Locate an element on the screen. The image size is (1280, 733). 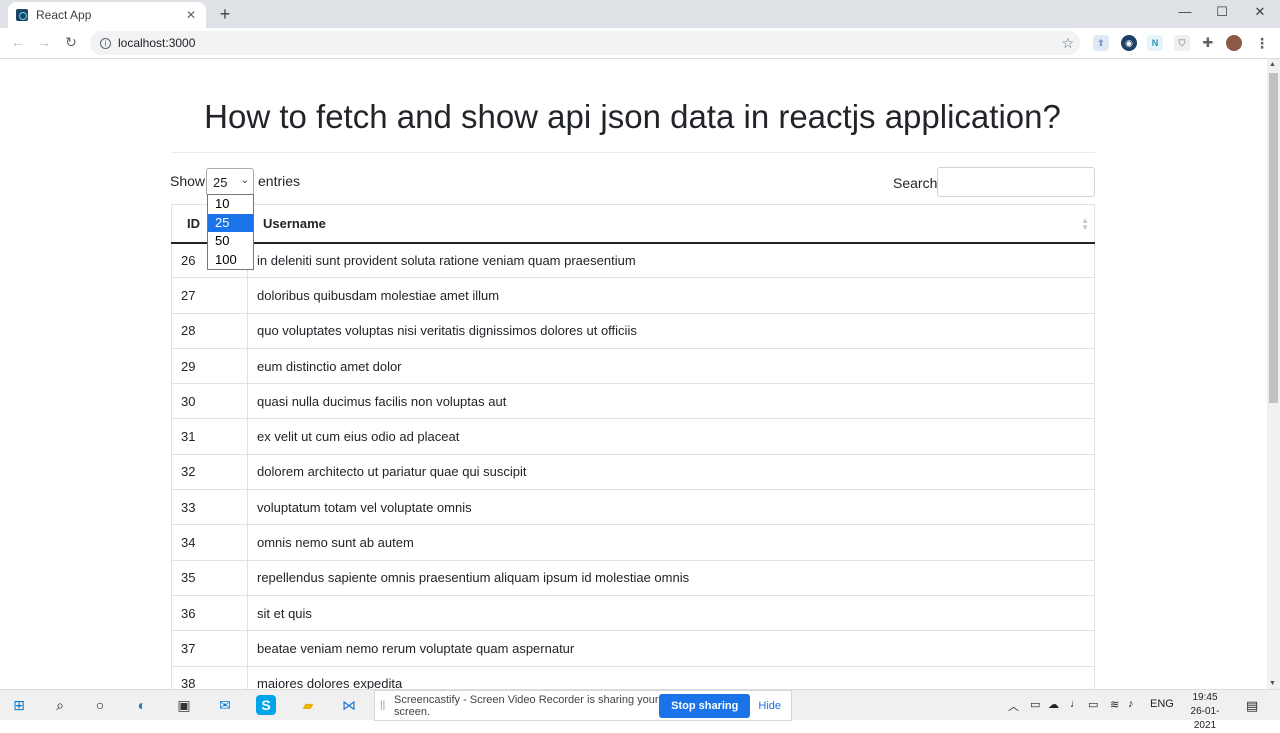
table-row: 33 voluptatum totam vel voluptate omnis is located at coordinates (633, 507).